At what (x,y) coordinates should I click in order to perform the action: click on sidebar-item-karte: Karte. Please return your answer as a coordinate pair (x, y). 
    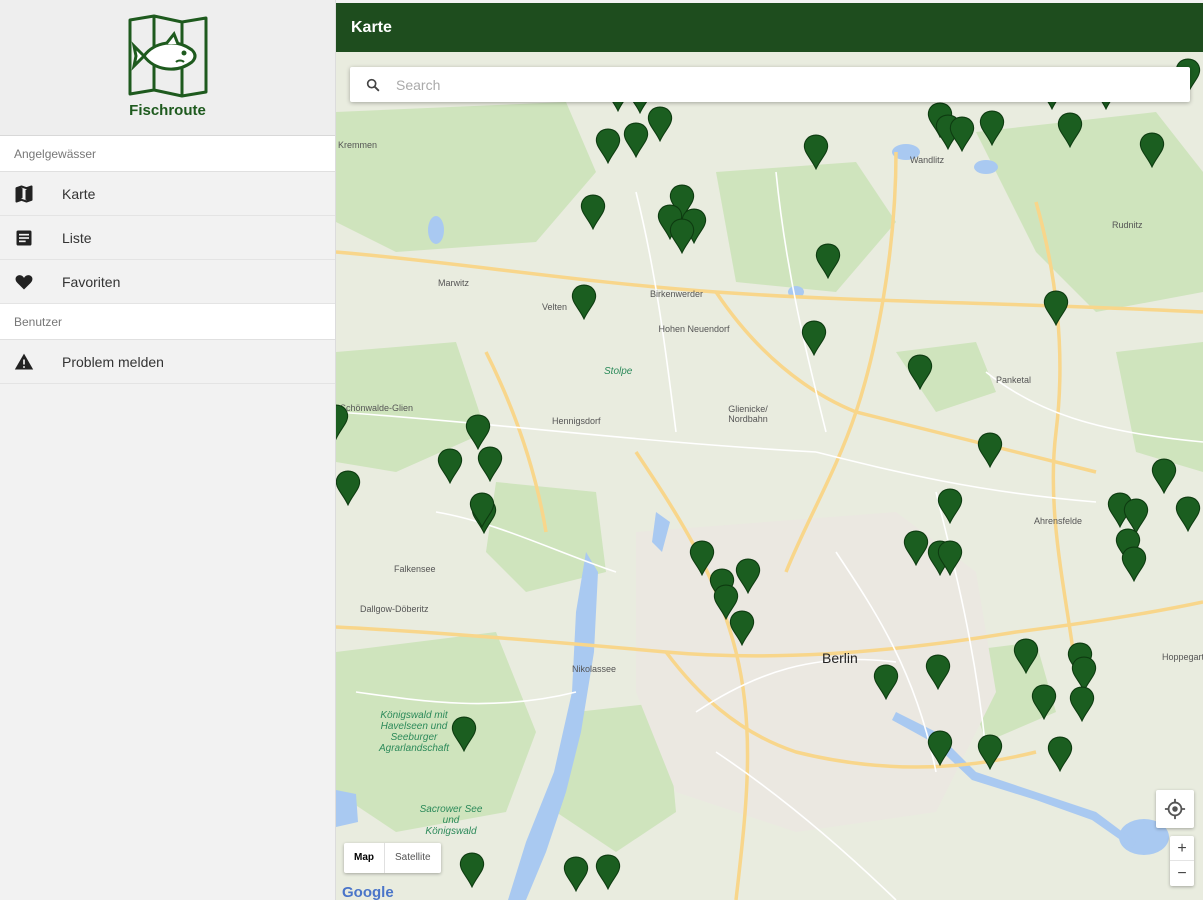
    Looking at the image, I should click on (167, 194).